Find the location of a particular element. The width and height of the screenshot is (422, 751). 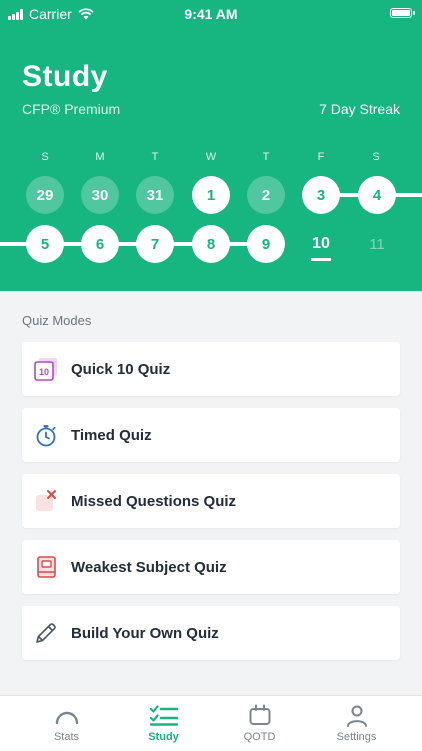

status-time: 9:41 AM is located at coordinates (211, 14).